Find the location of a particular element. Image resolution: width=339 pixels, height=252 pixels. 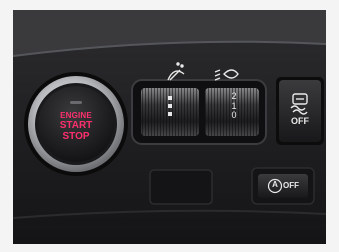

engine-label-line1: ENGINE is located at coordinates (76, 115).